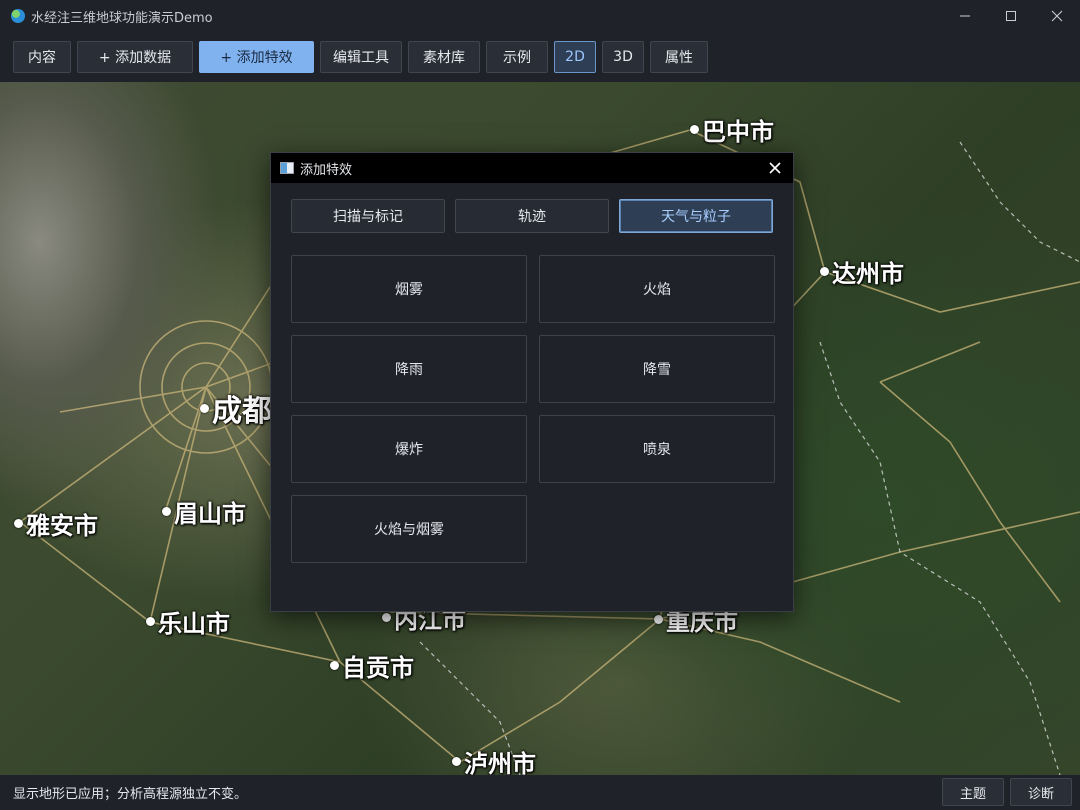  I want to click on dialog-title: 添加特效, so click(326, 170).